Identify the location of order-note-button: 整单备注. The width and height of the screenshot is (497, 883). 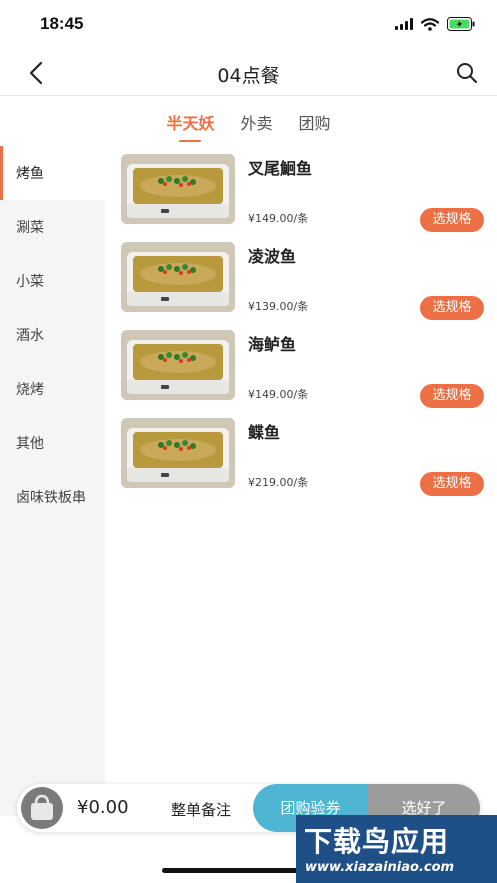
(201, 809).